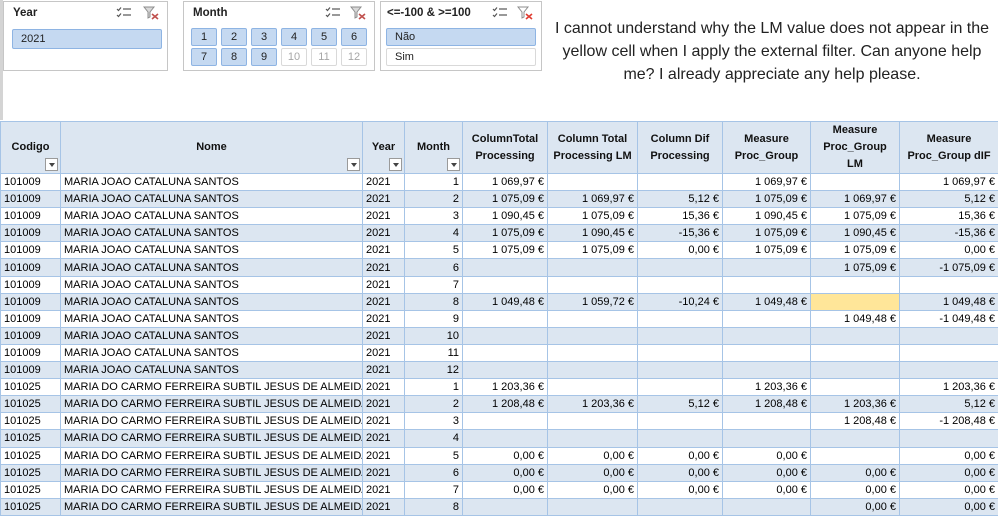 This screenshot has height=522, width=998. What do you see at coordinates (766, 182) in the screenshot?
I see `cell-measure-proc-group: 1 069,97 €` at bounding box center [766, 182].